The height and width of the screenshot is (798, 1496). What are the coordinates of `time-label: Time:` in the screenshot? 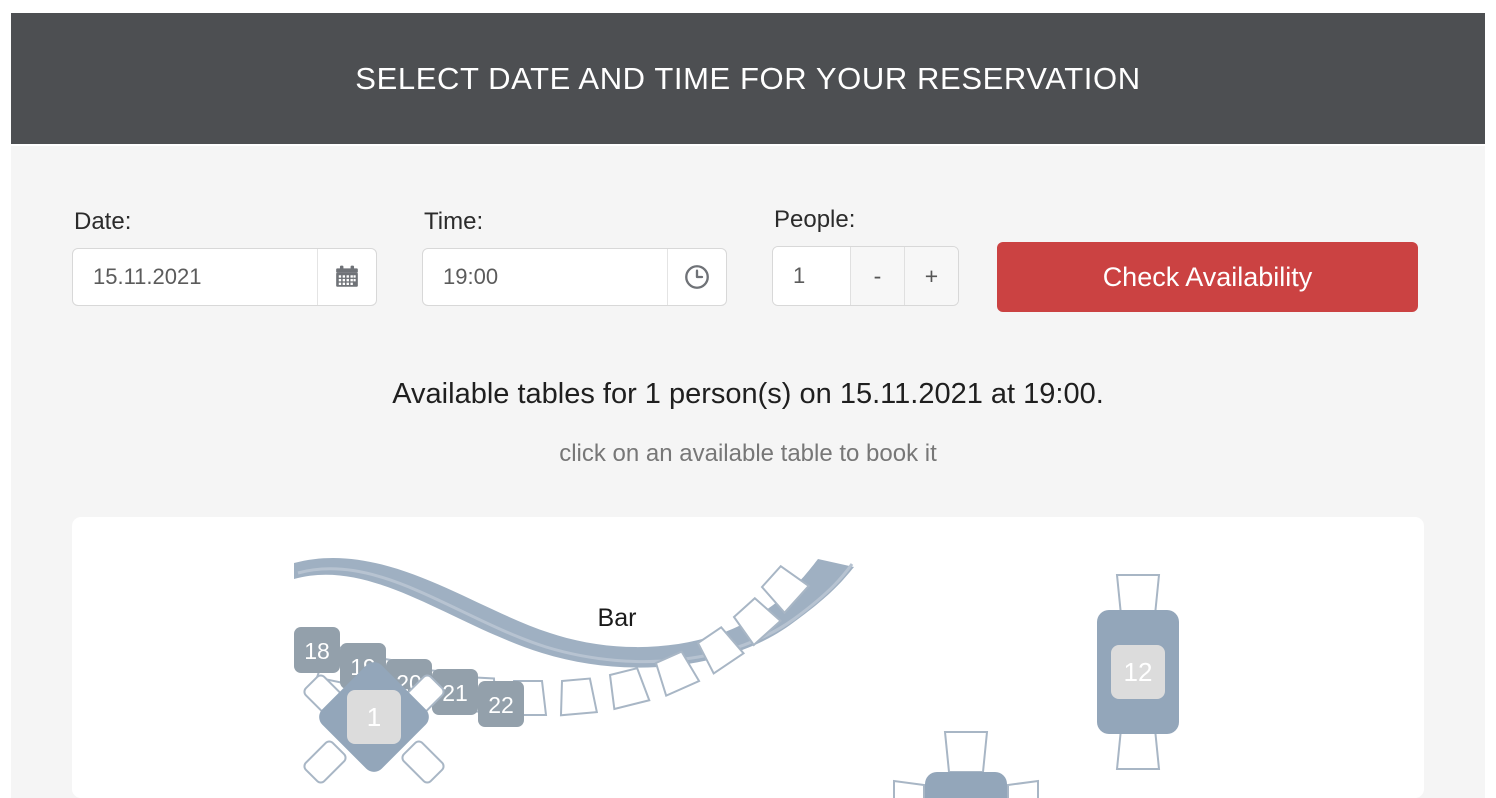 It's located at (454, 221).